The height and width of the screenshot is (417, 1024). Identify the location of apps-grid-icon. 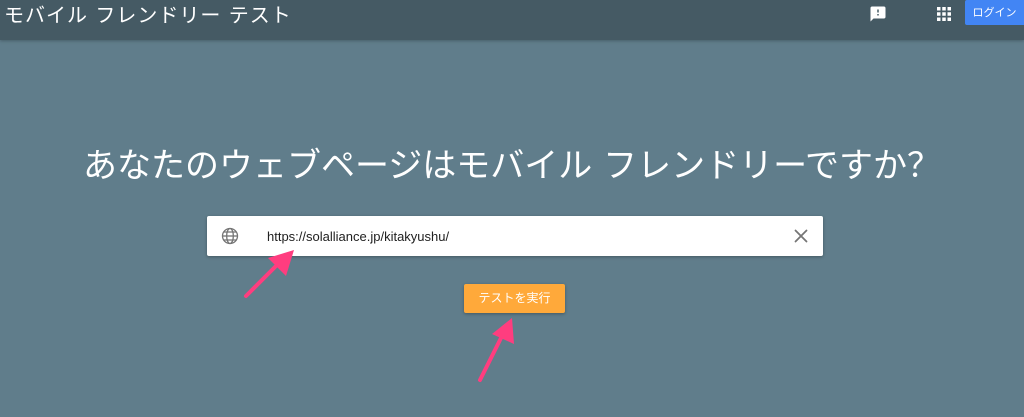
(944, 14).